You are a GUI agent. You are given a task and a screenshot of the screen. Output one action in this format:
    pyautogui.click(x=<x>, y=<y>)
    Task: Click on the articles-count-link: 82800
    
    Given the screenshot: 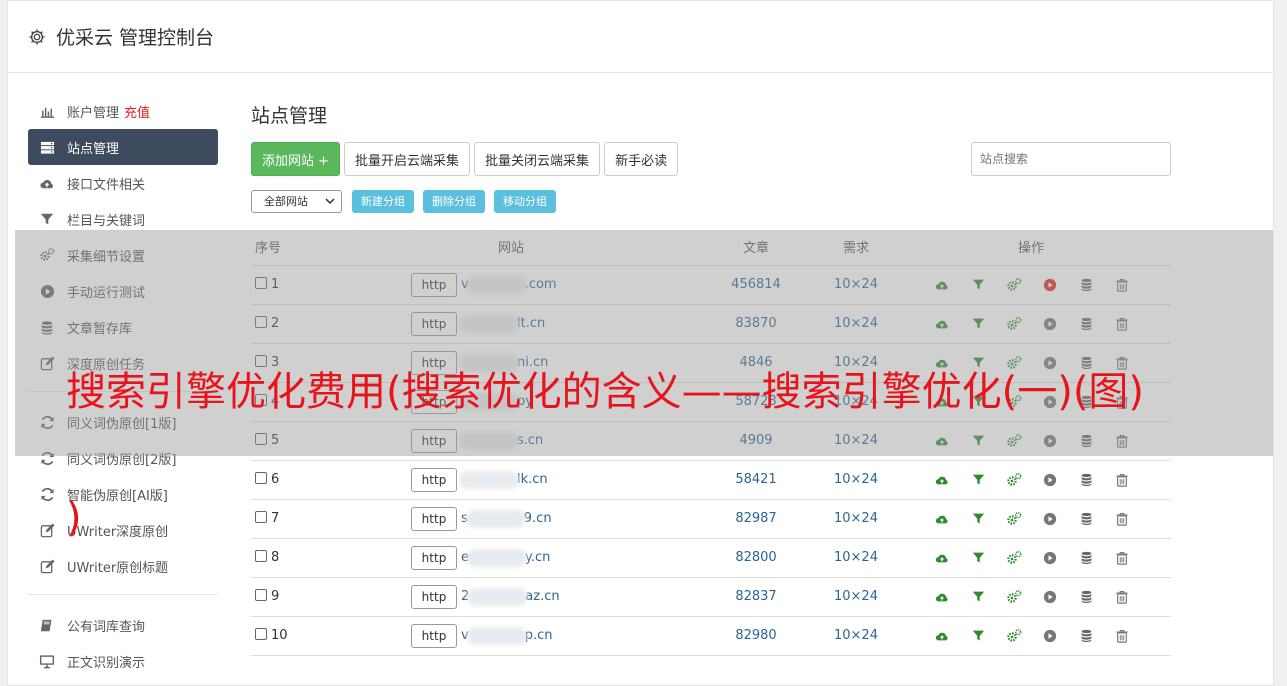 What is the action you would take?
    pyautogui.click(x=755, y=557)
    